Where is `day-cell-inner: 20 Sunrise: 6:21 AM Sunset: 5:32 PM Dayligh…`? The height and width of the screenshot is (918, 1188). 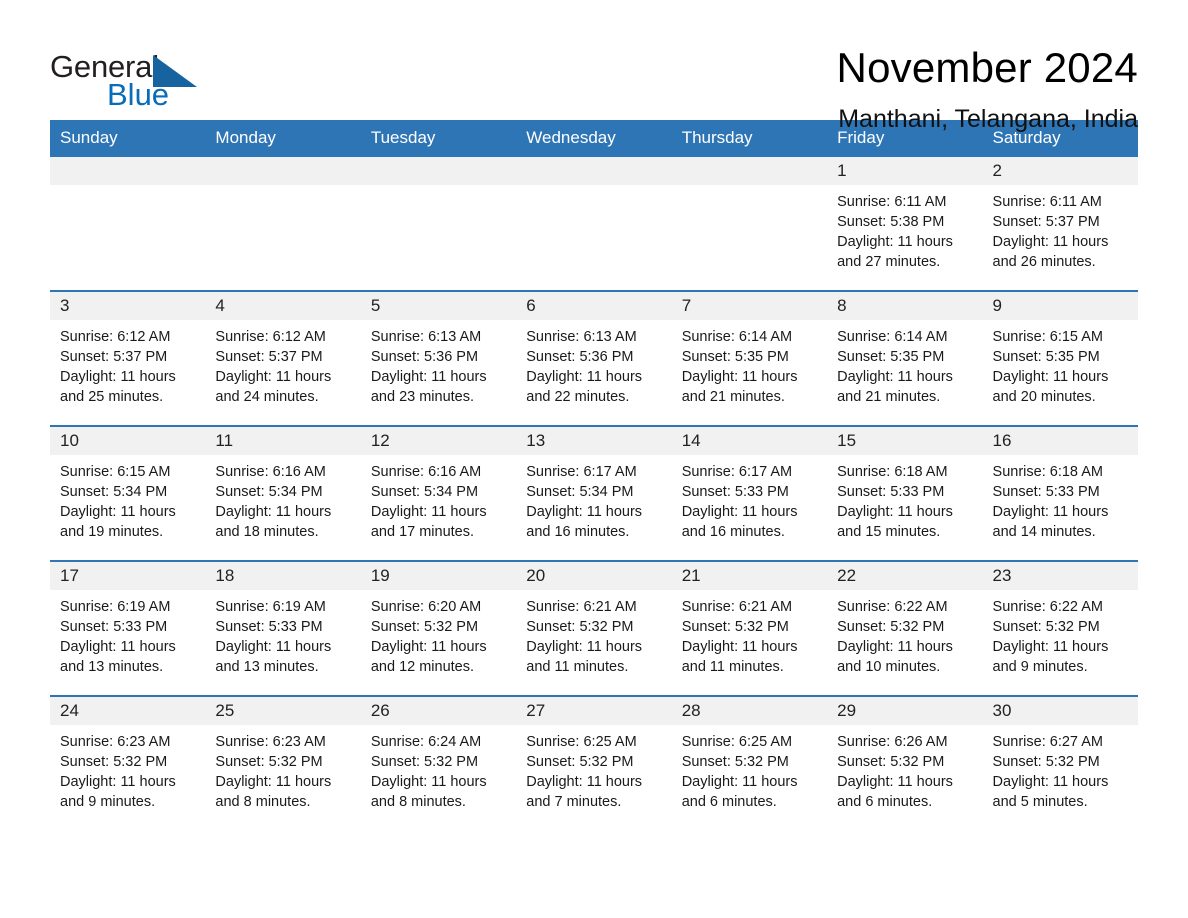
day-cell-inner: 20 Sunrise: 6:21 AM Sunset: 5:32 PM Dayligh… is located at coordinates (594, 628).